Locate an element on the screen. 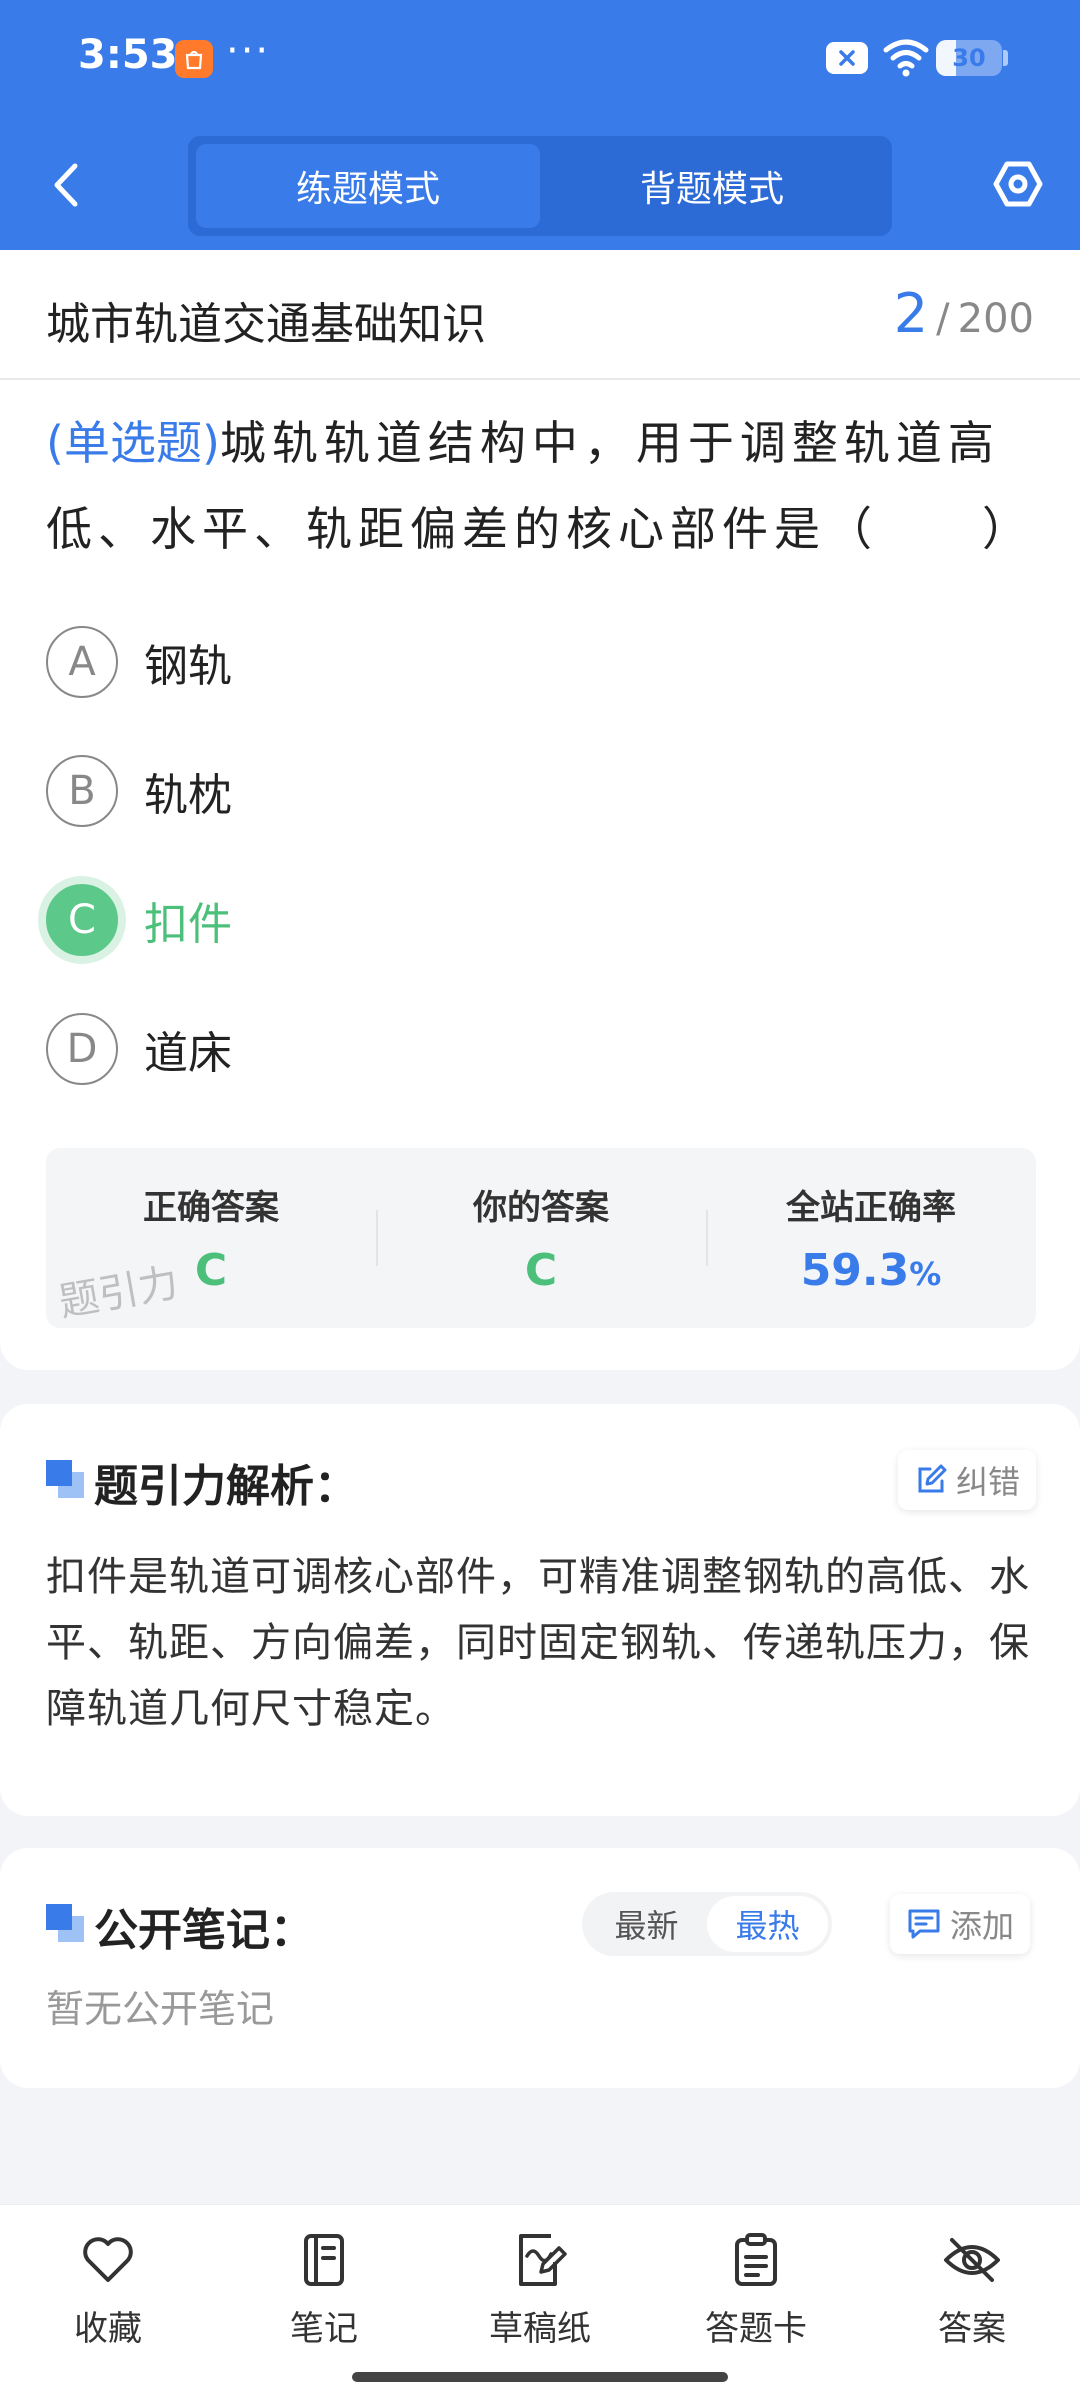  mode-switch: 练题模式 背题模式 is located at coordinates (540, 186).